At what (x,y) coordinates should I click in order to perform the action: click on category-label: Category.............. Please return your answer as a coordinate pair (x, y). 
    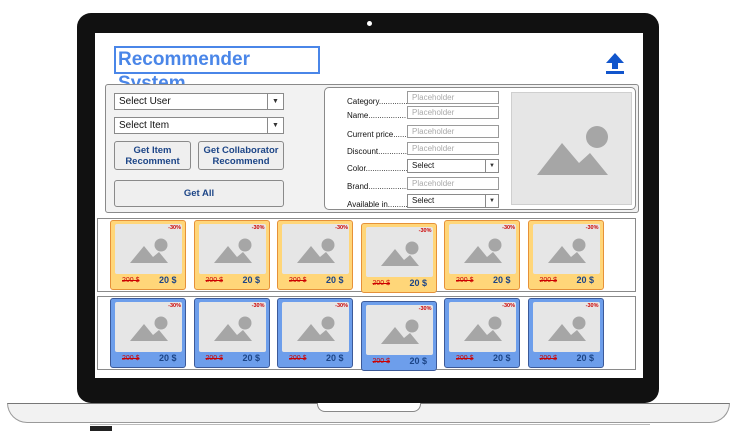
    Looking at the image, I should click on (377, 101).